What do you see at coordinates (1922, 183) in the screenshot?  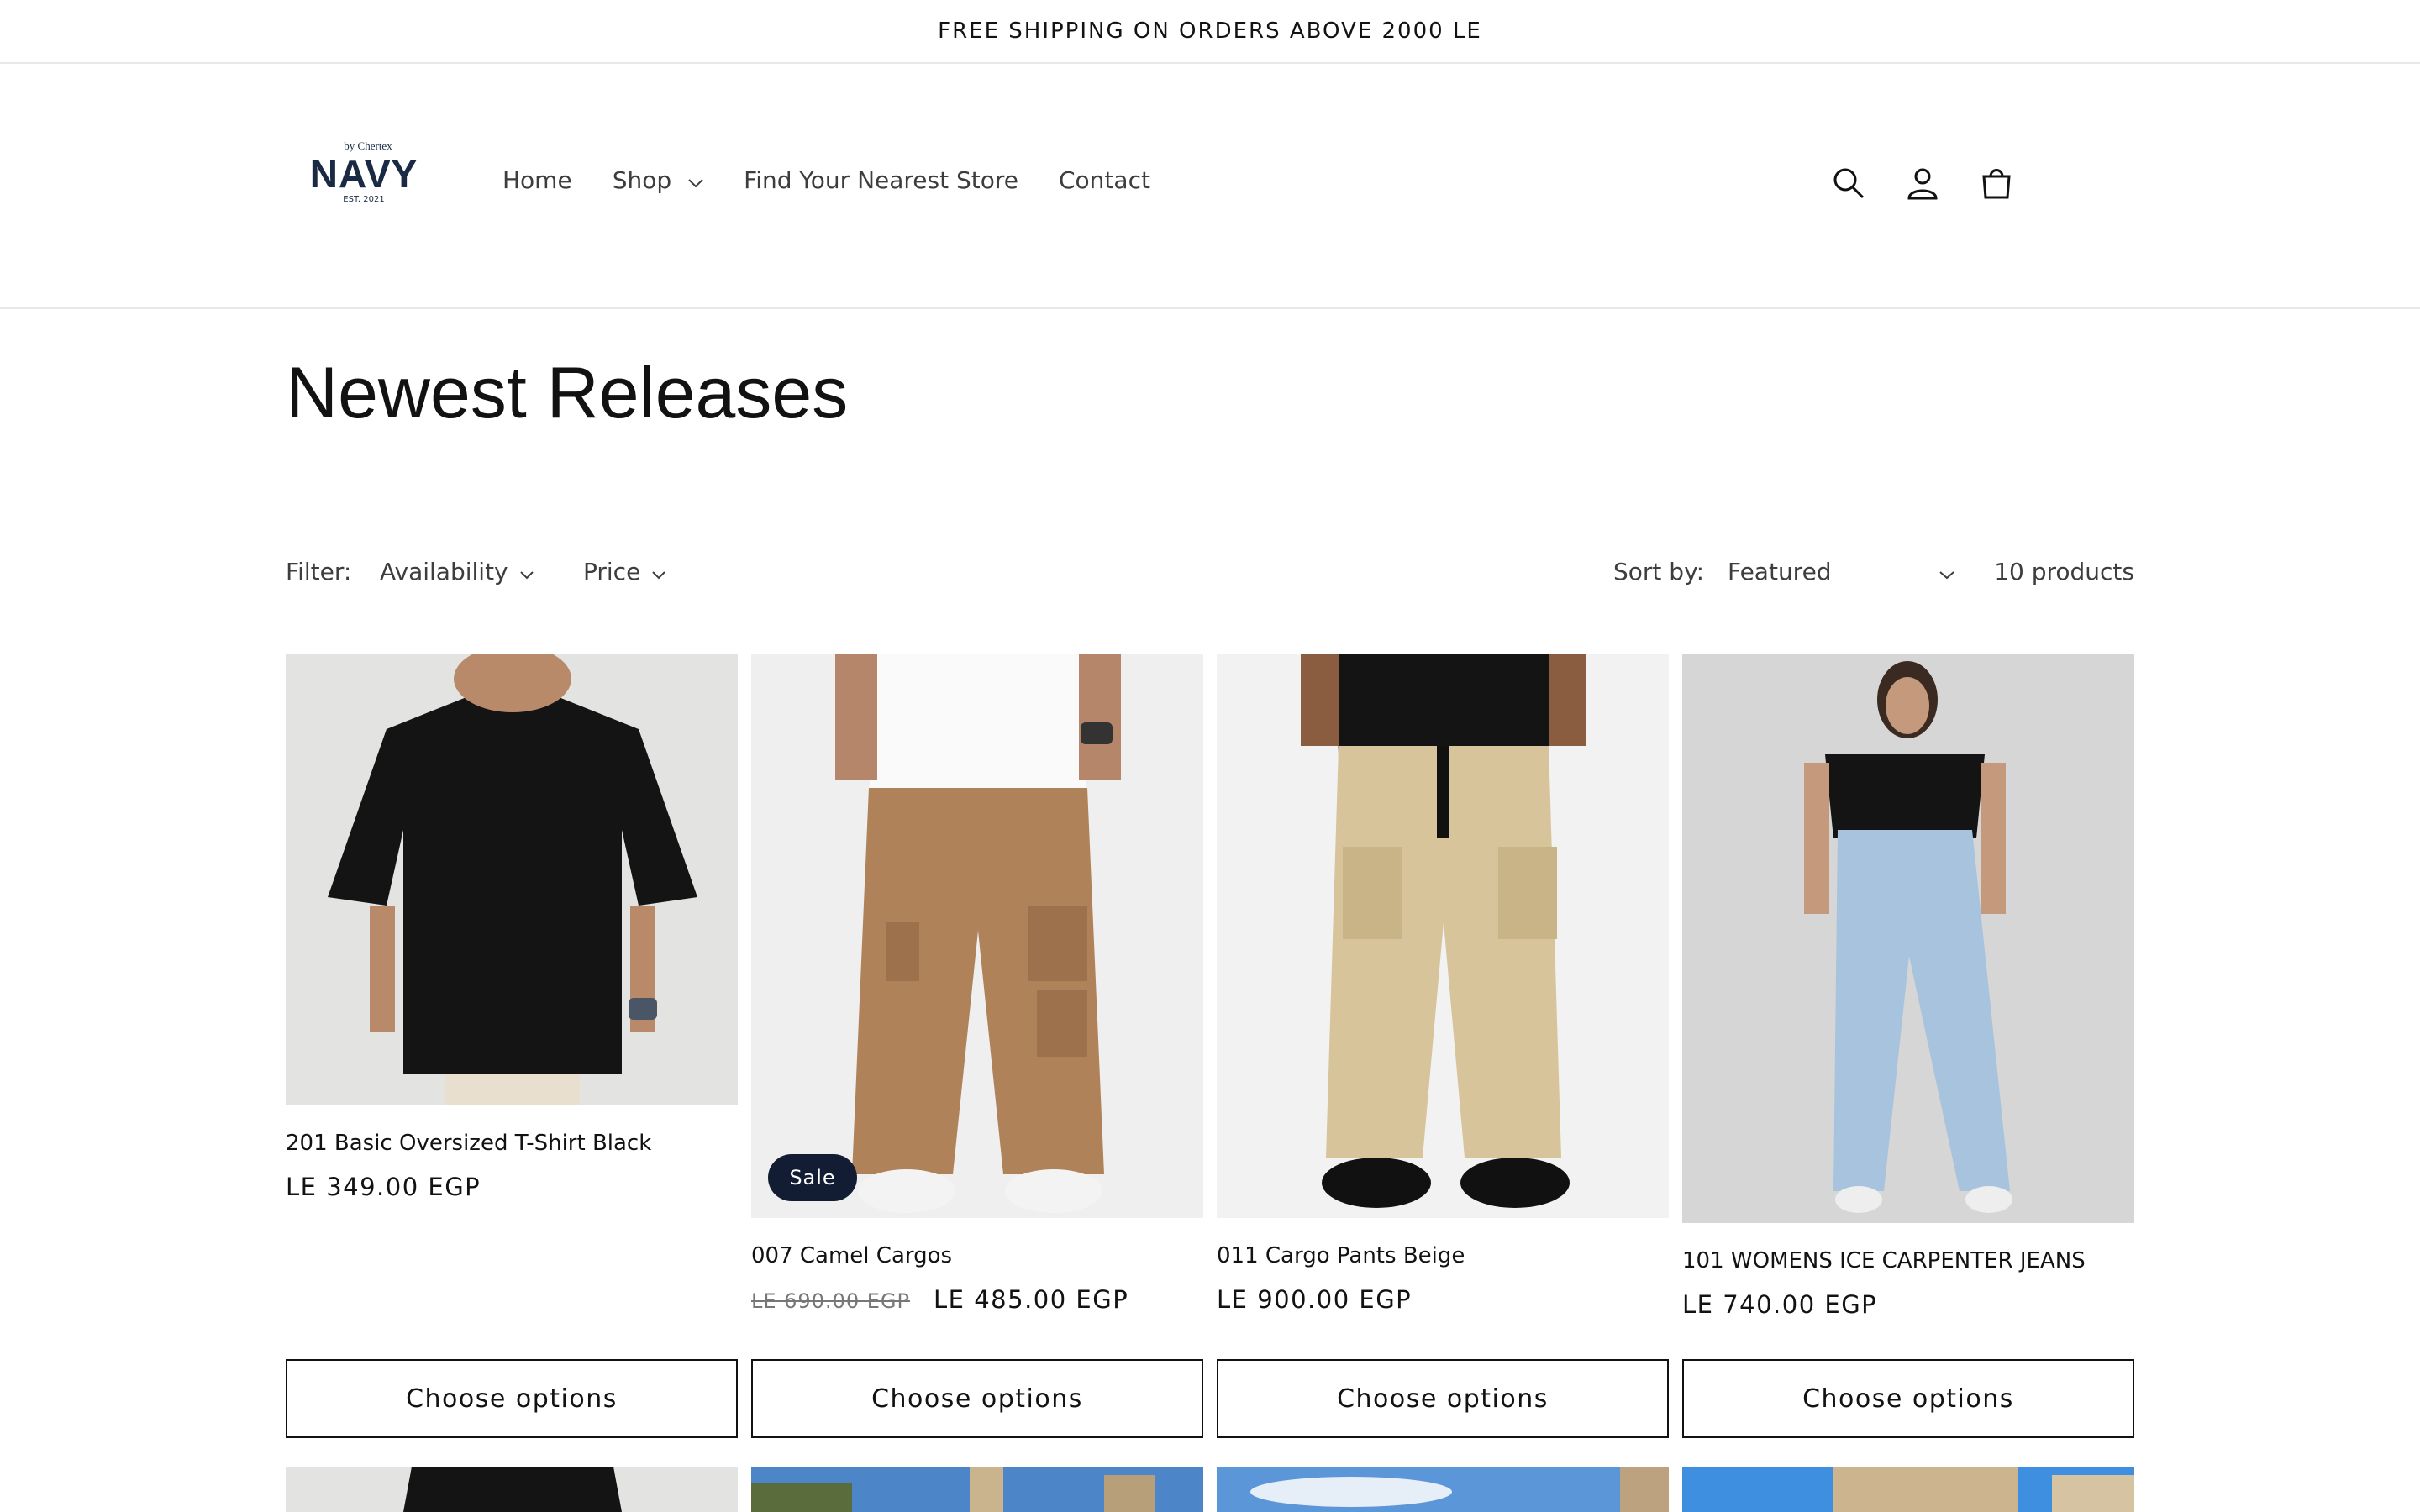 I see `account-icon` at bounding box center [1922, 183].